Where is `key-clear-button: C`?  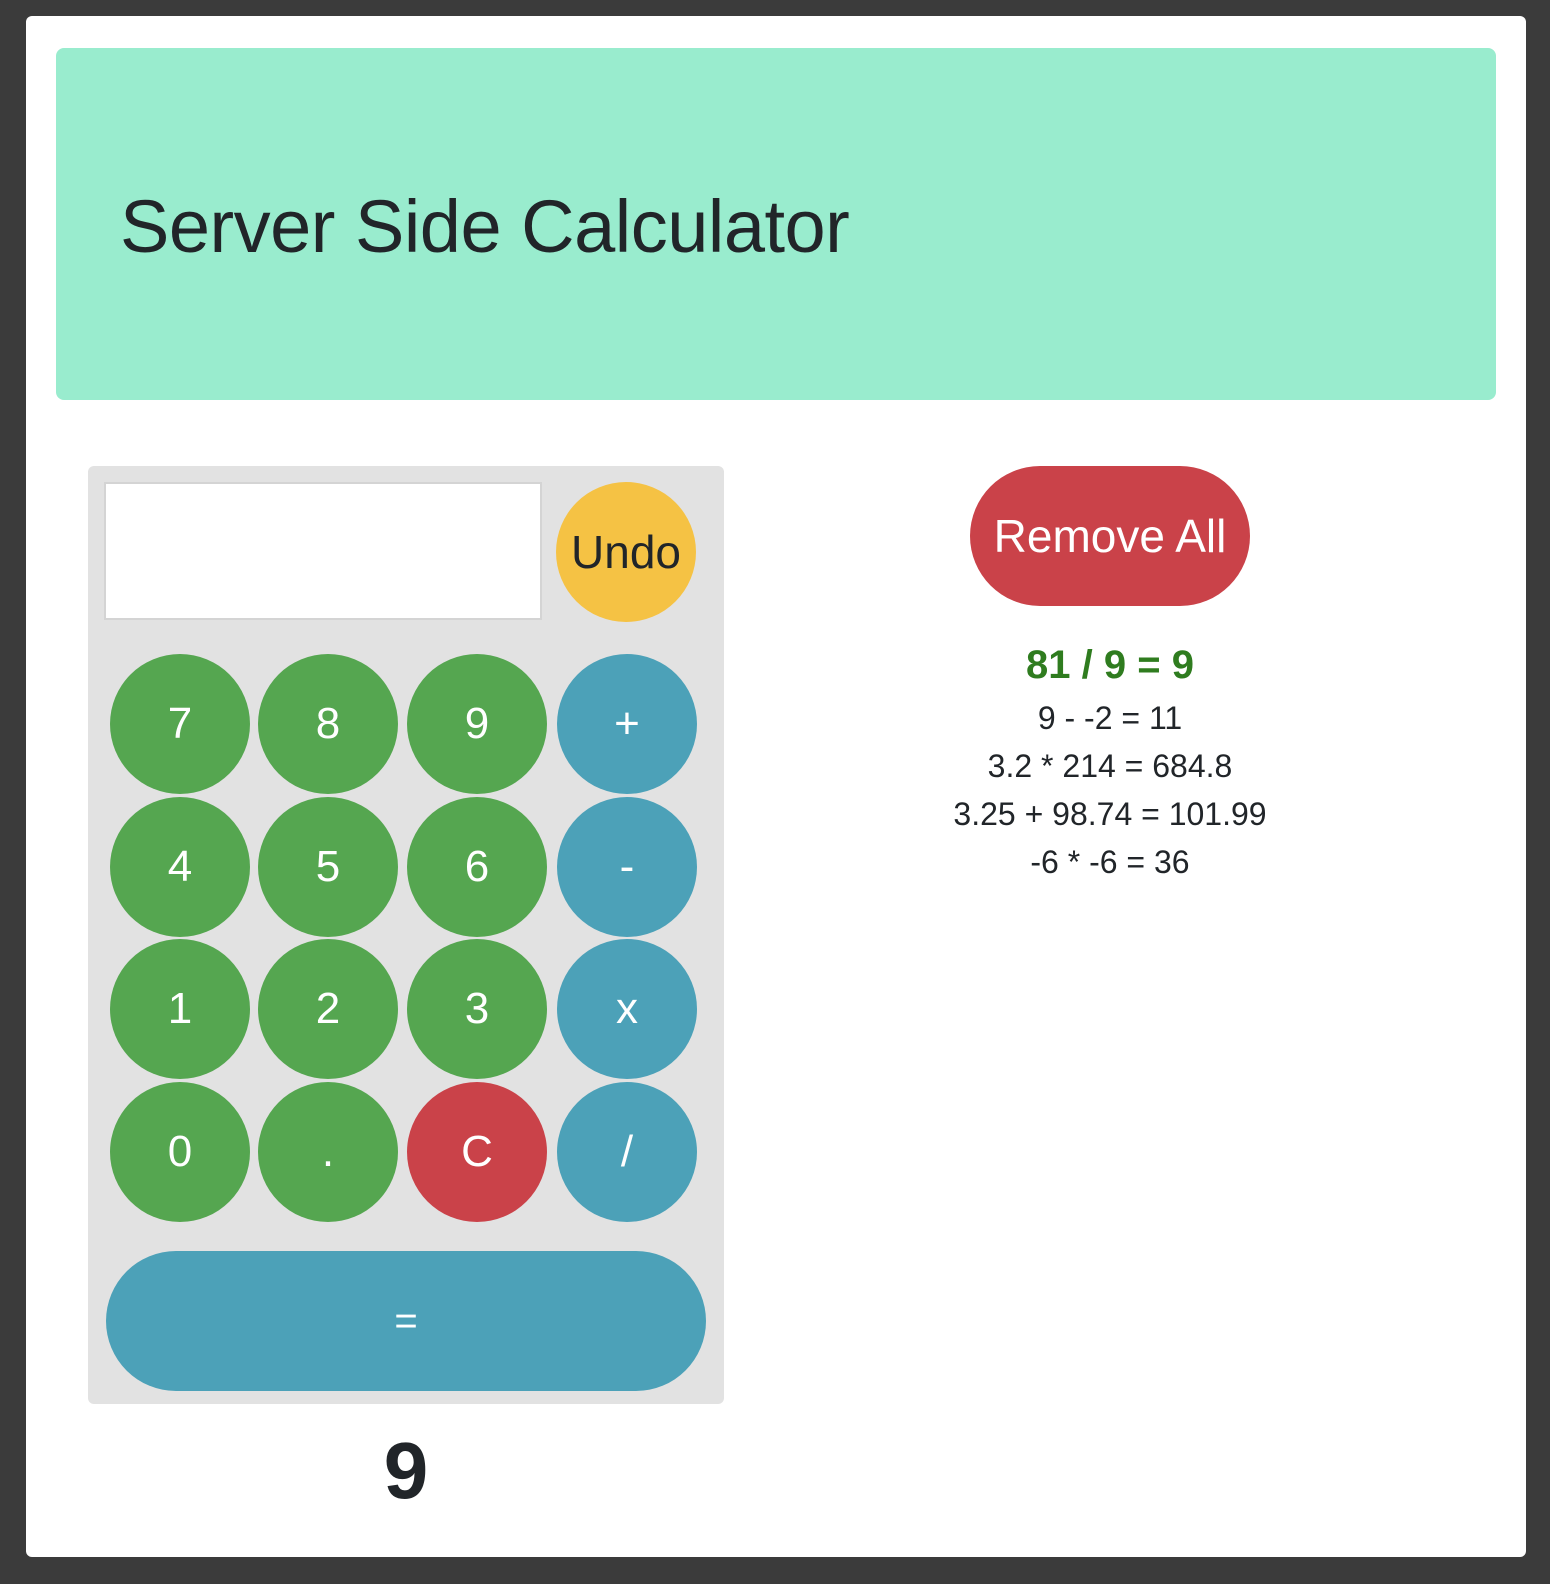
key-clear-button: C is located at coordinates (477, 1152).